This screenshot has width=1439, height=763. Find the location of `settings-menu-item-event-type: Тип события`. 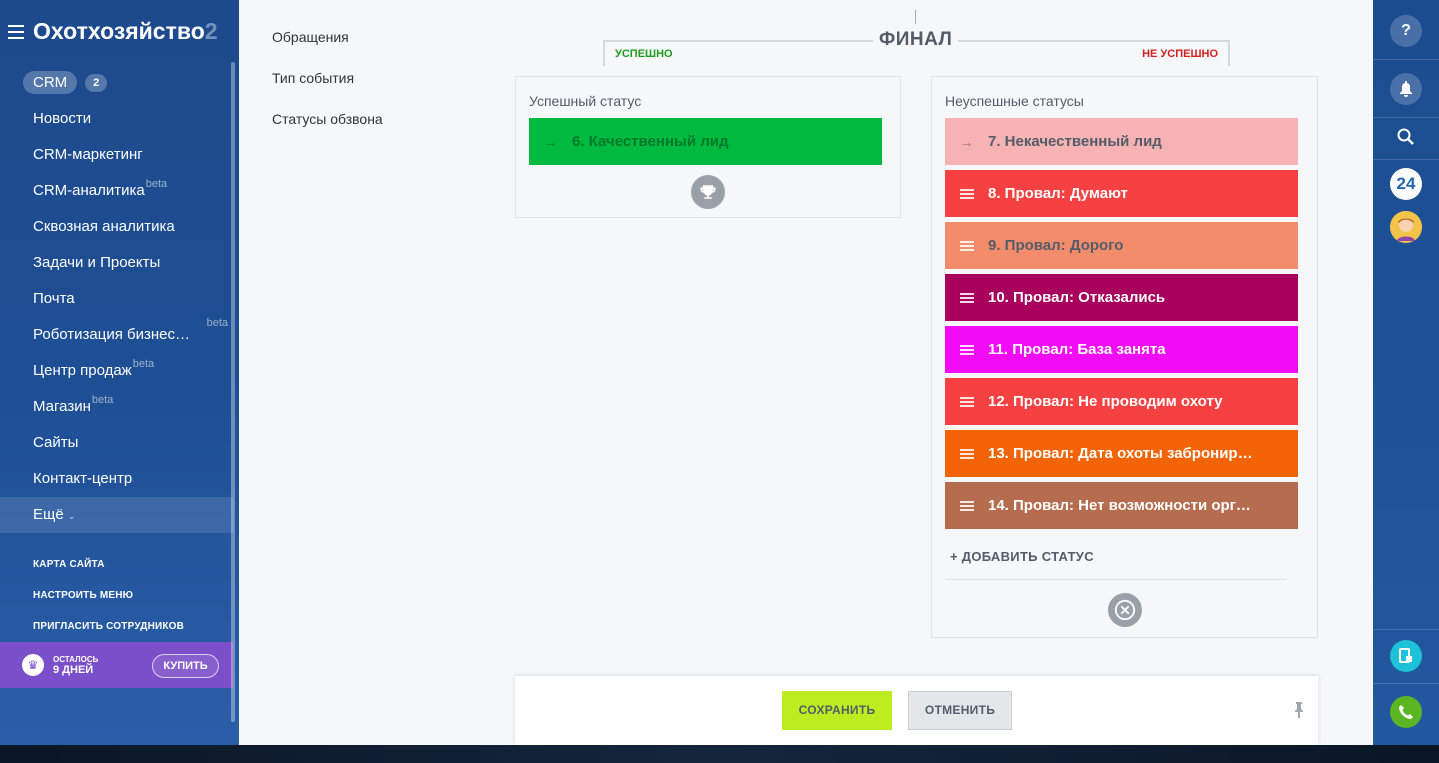

settings-menu-item-event-type: Тип события is located at coordinates (313, 88).